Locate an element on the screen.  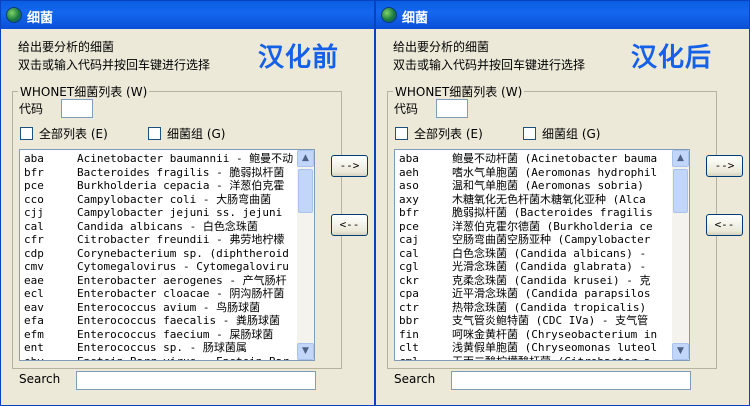
organism-description: Citrobacter freundii - 弗劳地柠檬 is located at coordinates (181, 239).